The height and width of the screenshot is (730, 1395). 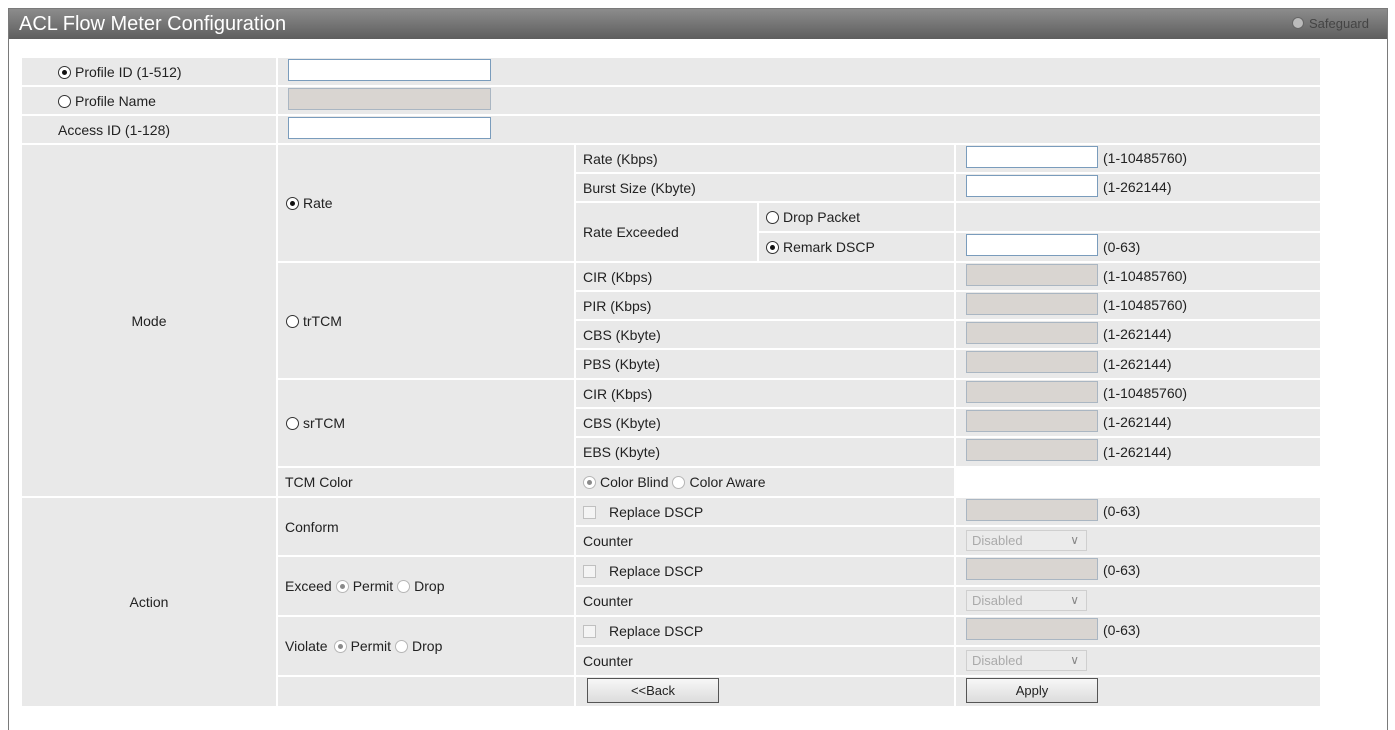 What do you see at coordinates (315, 423) in the screenshot?
I see `srtcm-option: srTCM` at bounding box center [315, 423].